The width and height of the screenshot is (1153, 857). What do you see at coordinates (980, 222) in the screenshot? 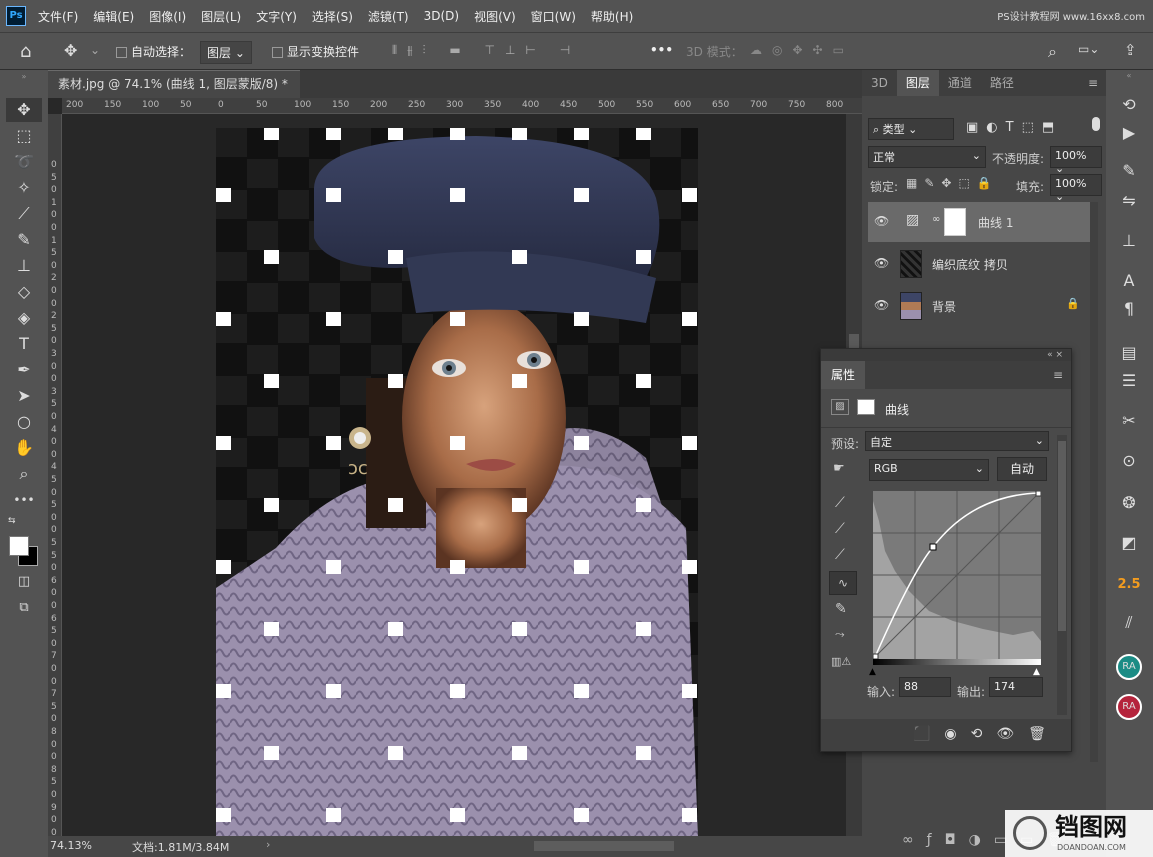
I see `layer-row-curves: 👁 ▨ ∞ 曲线 1` at bounding box center [980, 222].